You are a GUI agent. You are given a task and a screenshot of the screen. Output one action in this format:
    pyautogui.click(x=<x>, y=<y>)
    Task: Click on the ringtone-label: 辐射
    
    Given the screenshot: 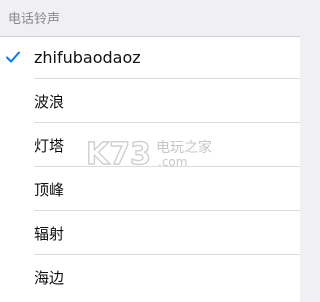 What is the action you would take?
    pyautogui.click(x=49, y=234)
    